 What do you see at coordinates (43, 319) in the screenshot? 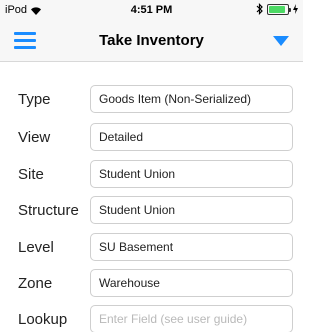
I see `lookup-label: Lookup` at bounding box center [43, 319].